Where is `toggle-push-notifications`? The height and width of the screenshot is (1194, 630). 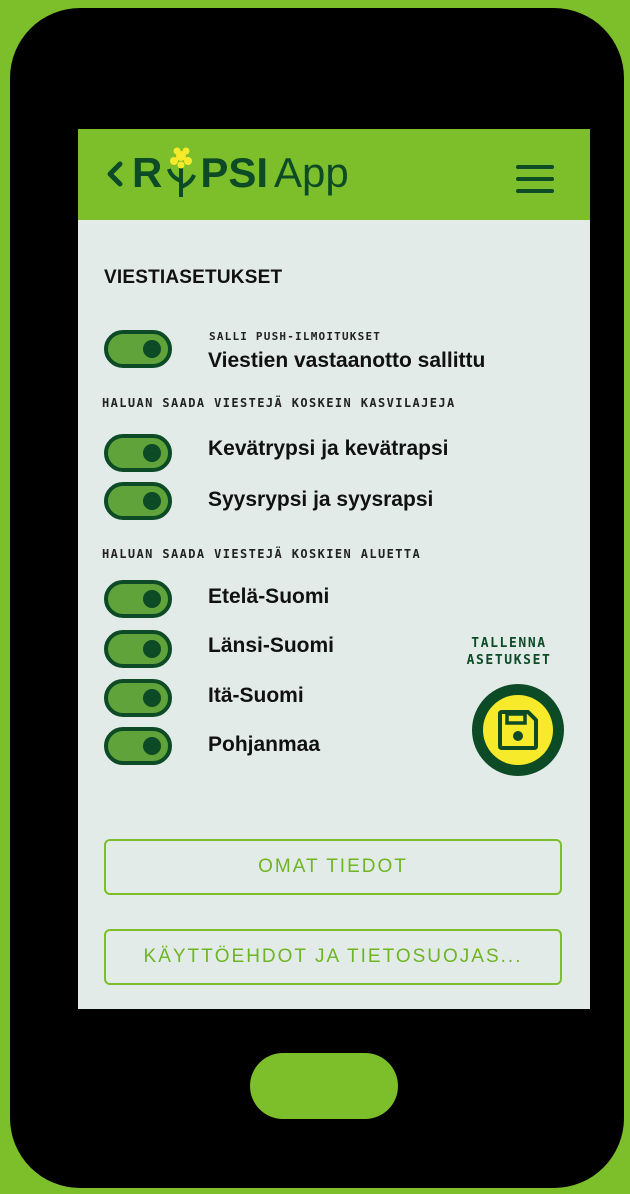
toggle-push-notifications is located at coordinates (138, 349).